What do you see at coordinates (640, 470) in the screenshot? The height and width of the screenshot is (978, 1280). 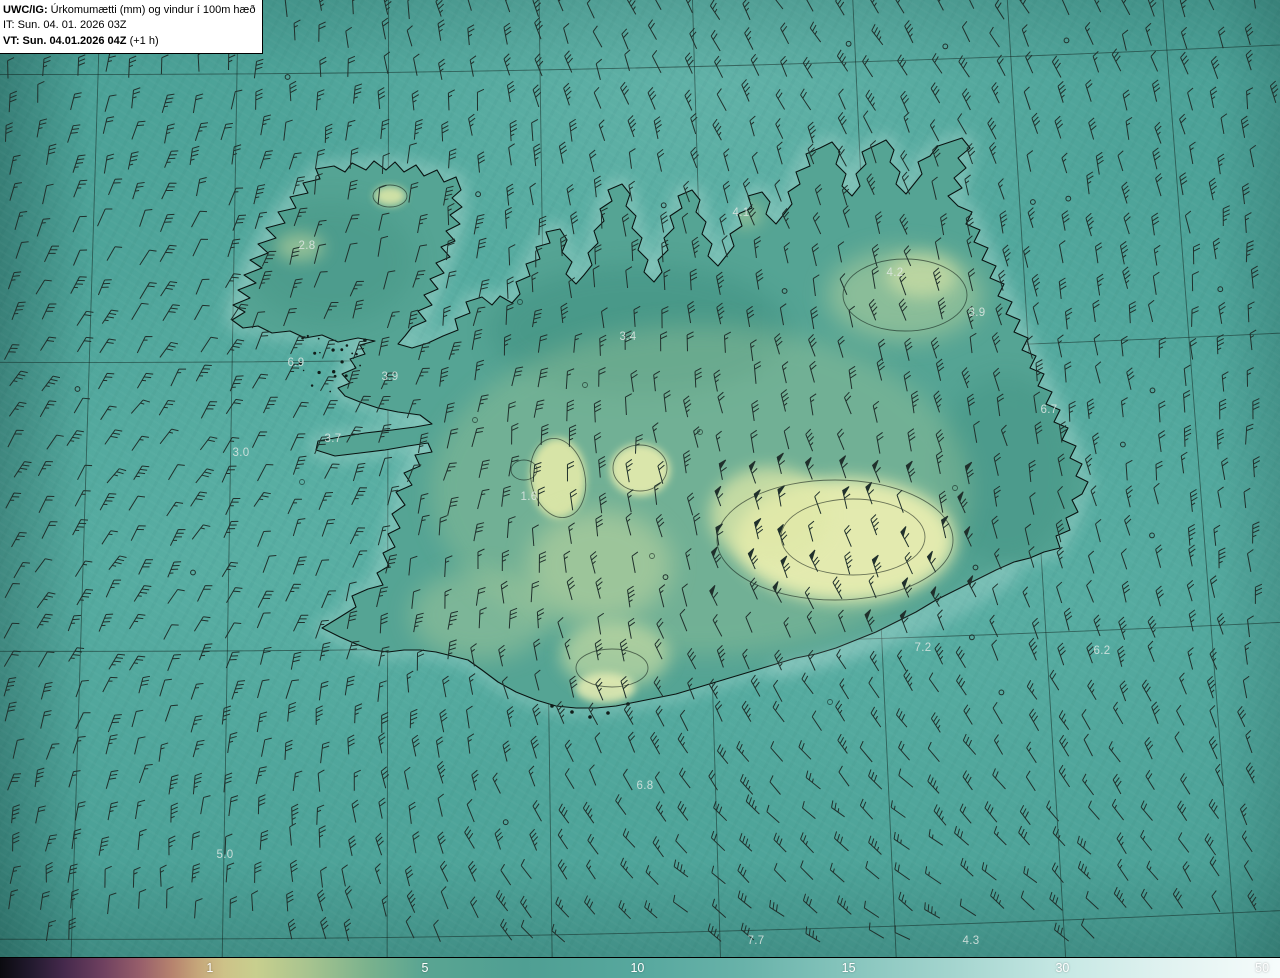 I see `highland-blob` at bounding box center [640, 470].